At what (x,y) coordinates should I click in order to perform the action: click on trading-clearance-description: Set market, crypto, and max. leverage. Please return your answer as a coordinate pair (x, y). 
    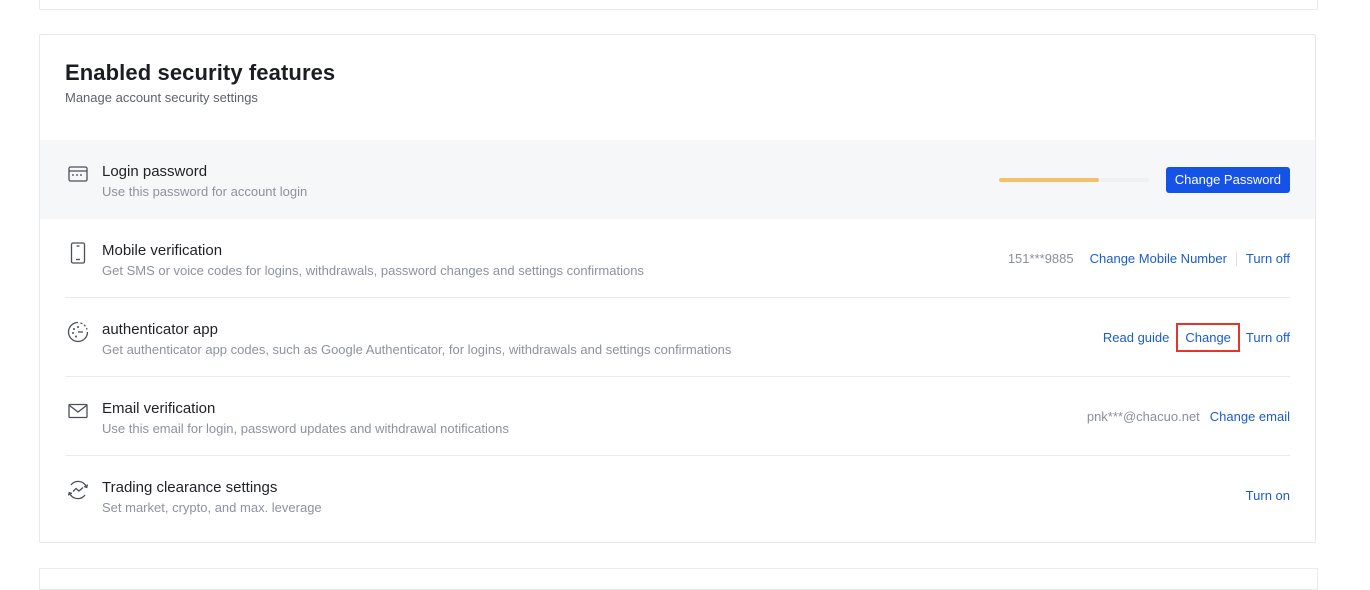
    Looking at the image, I should click on (212, 507).